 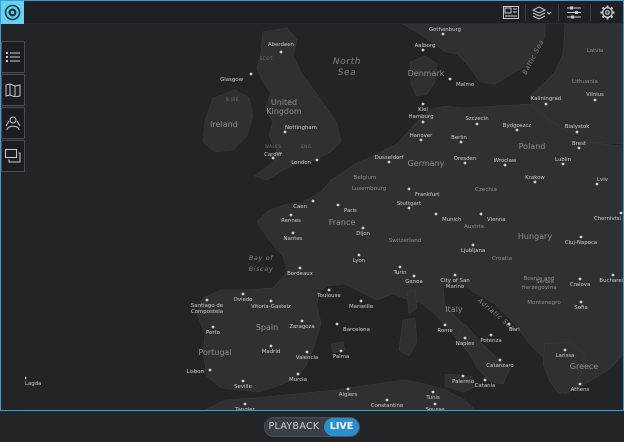 I want to click on live-button: LIVE, so click(x=341, y=427).